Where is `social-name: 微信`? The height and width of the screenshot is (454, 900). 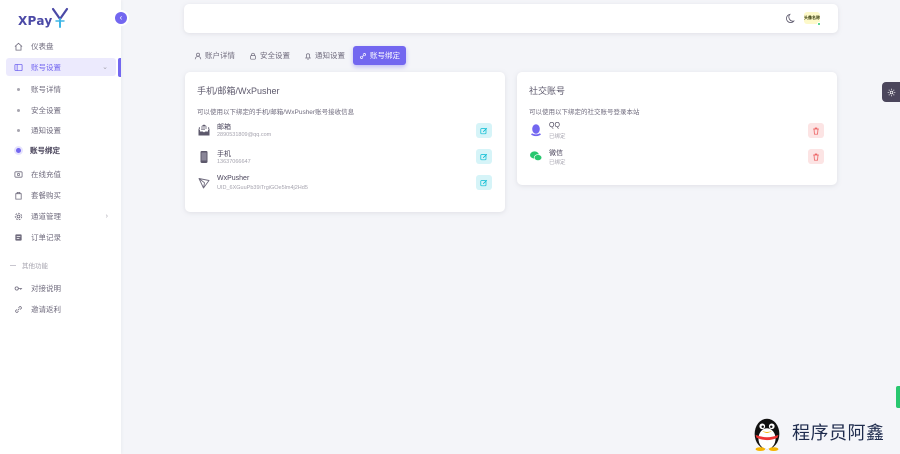
social-name: 微信 is located at coordinates (556, 153).